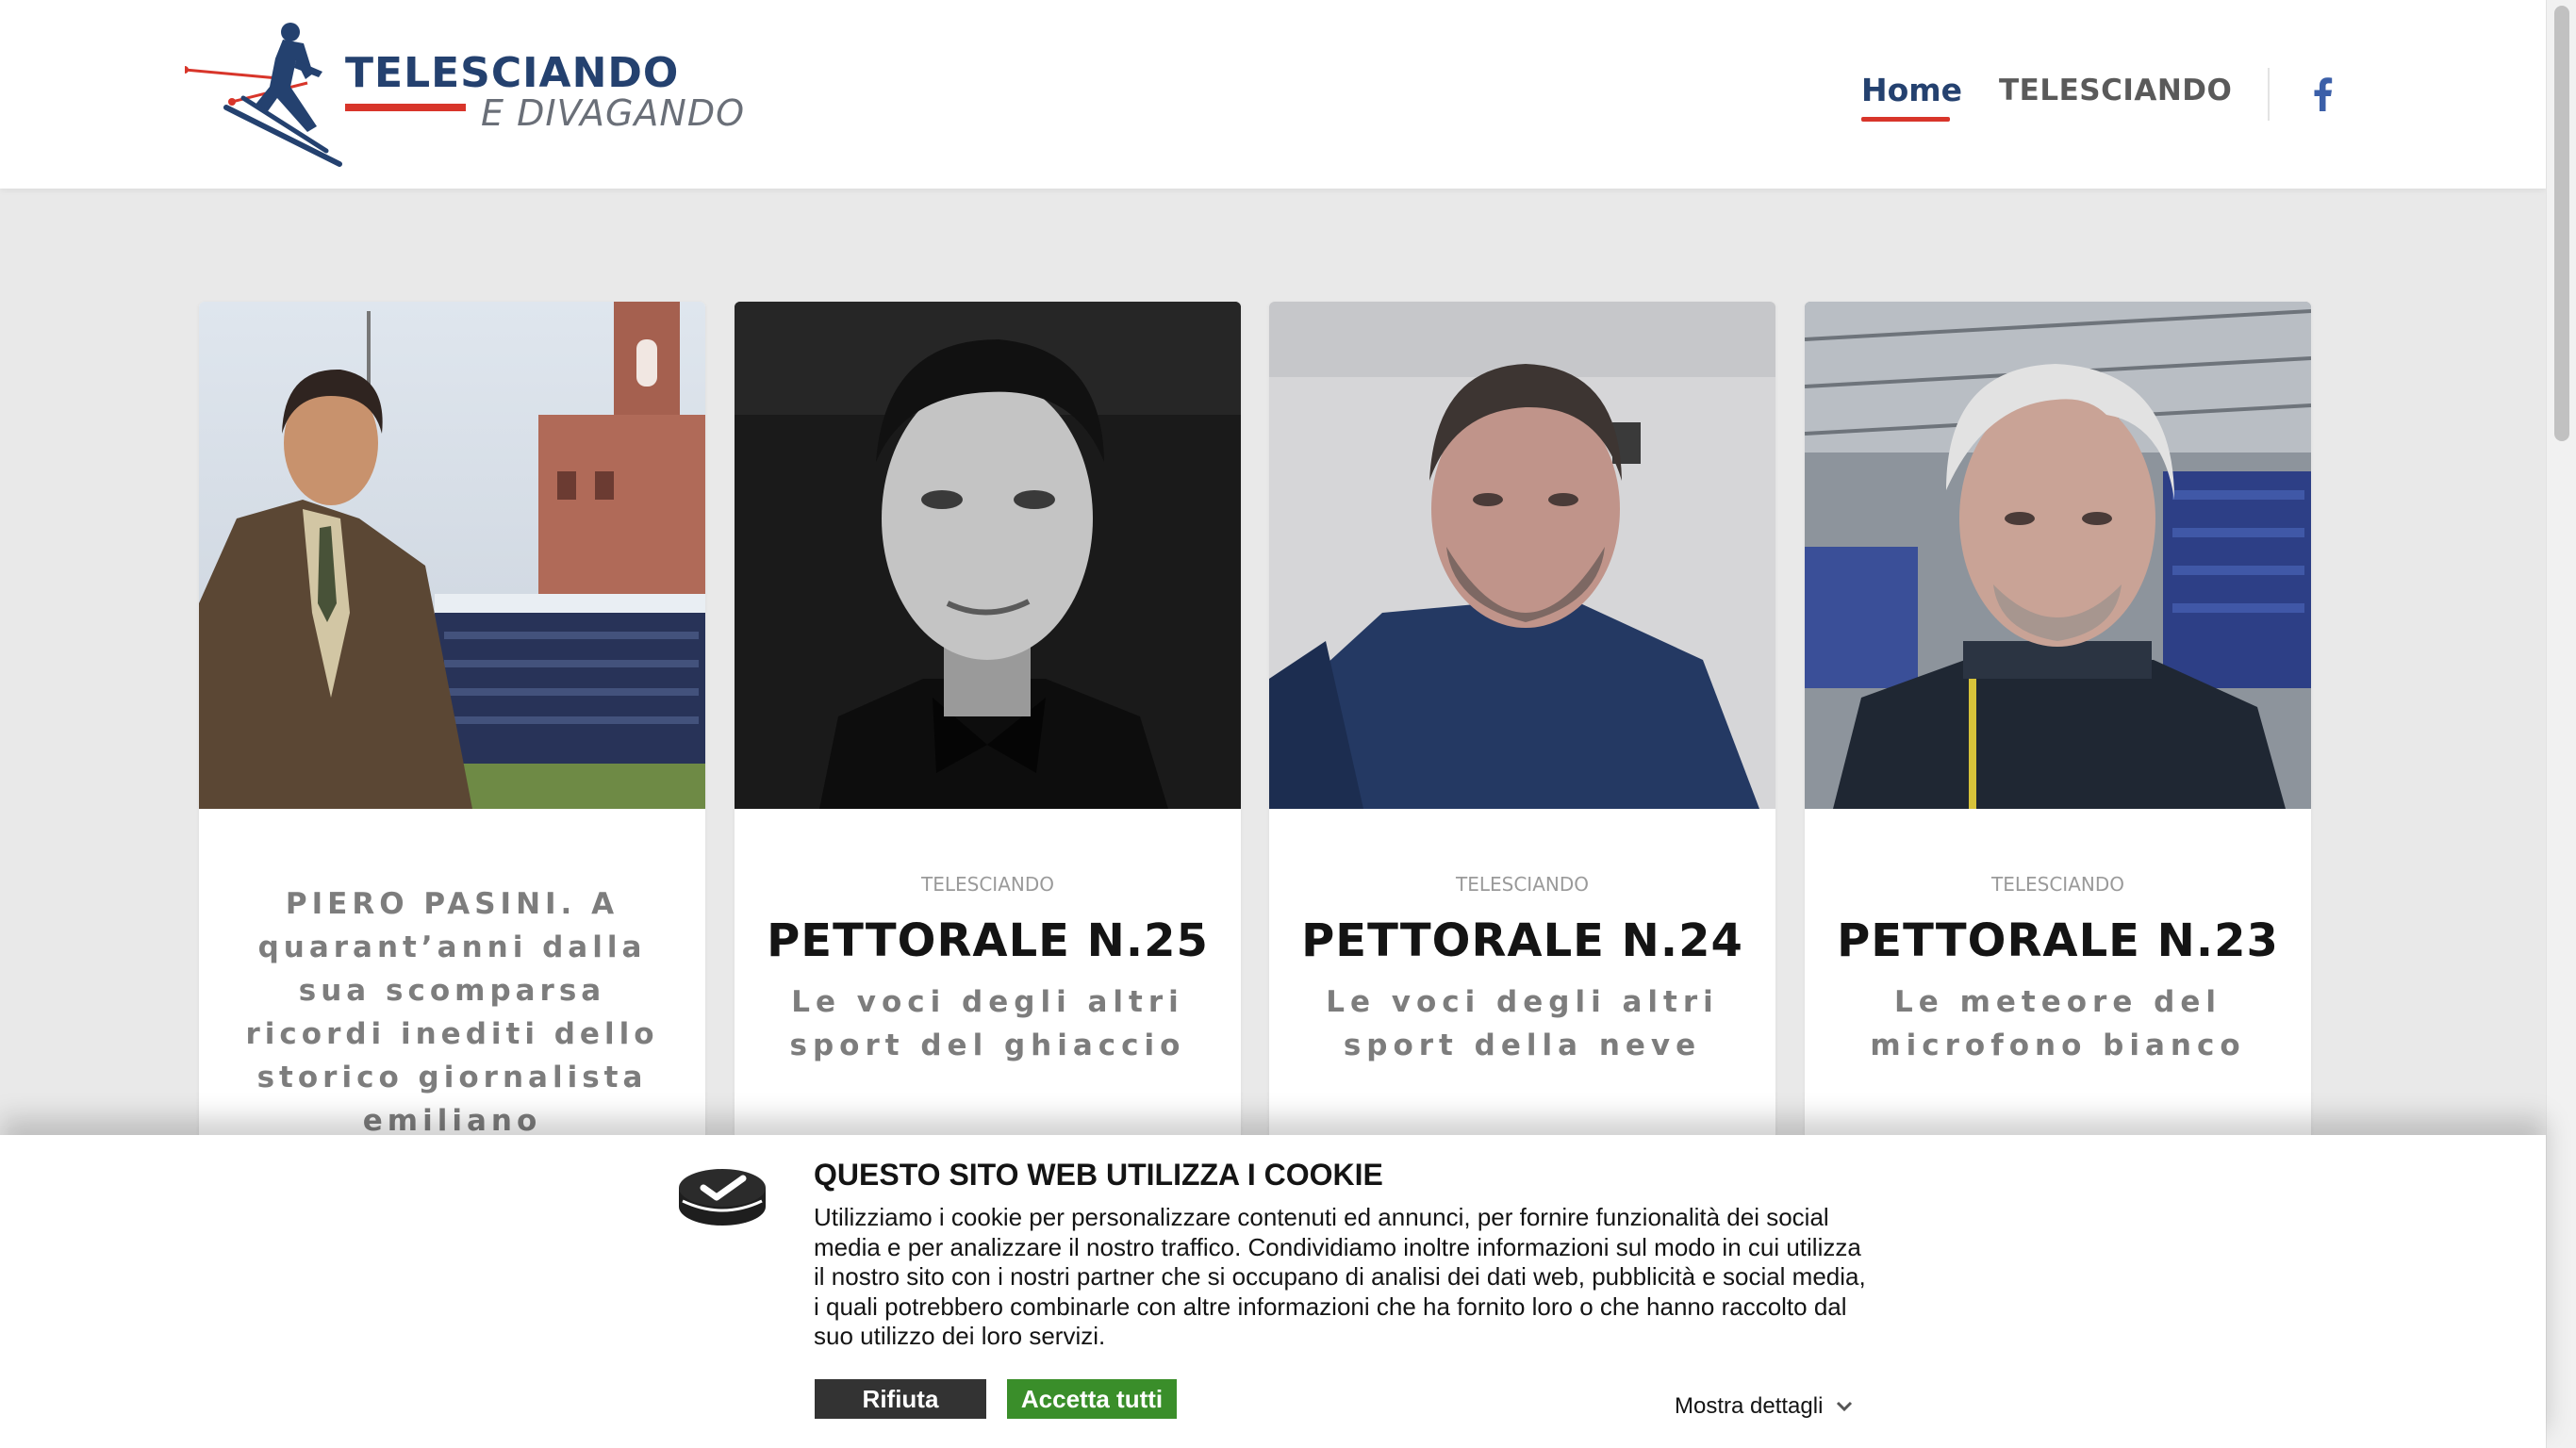  I want to click on scrollbar-thumb, so click(2561, 223).